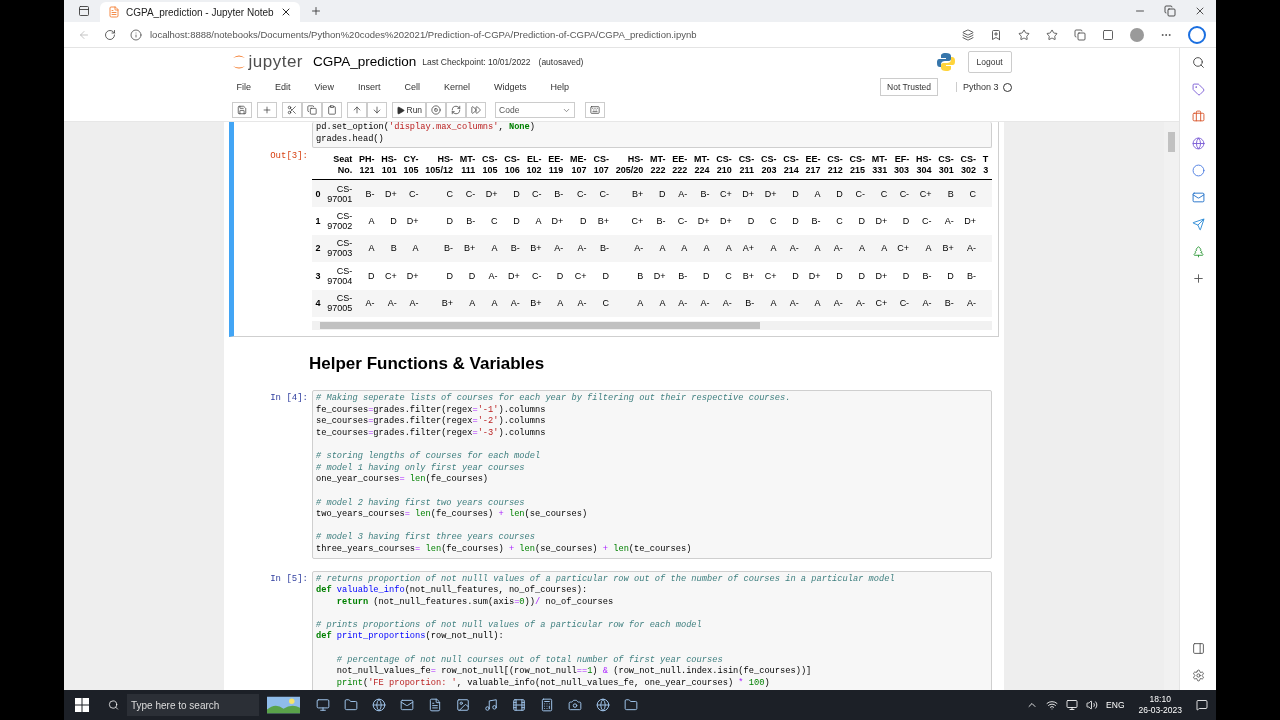  Describe the element at coordinates (476, 110) in the screenshot. I see `run-all-button` at that location.